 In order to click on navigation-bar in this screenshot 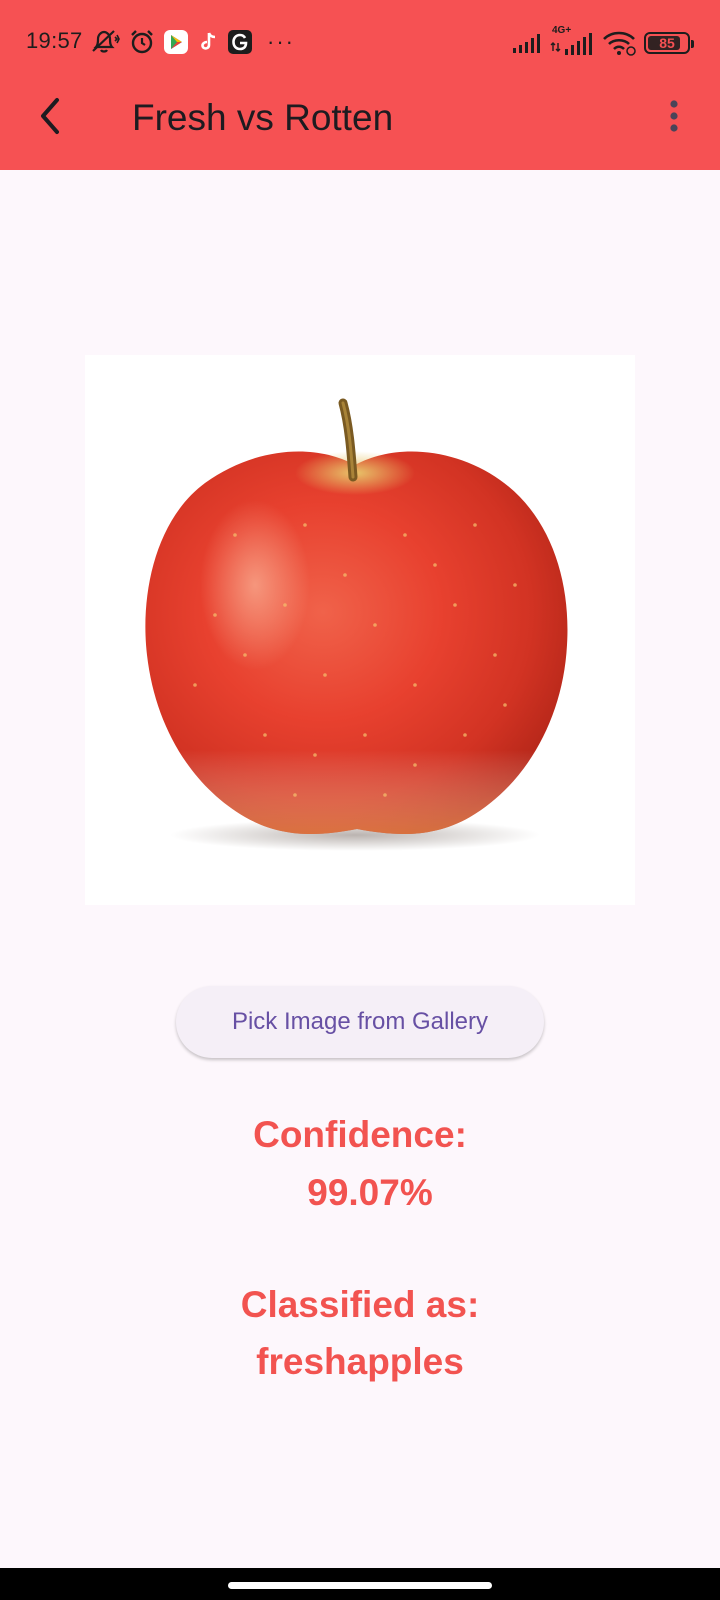, I will do `click(360, 1584)`.